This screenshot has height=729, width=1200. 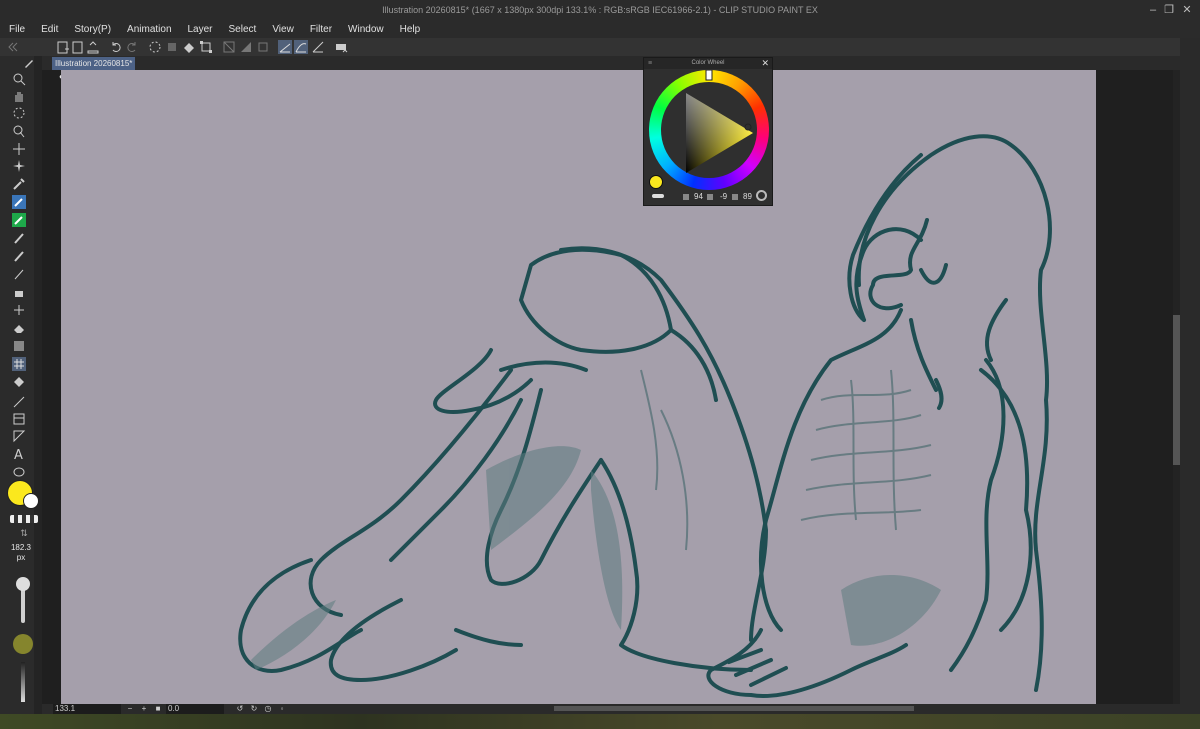 I want to click on flip-icon: ◦, so click(x=282, y=709).